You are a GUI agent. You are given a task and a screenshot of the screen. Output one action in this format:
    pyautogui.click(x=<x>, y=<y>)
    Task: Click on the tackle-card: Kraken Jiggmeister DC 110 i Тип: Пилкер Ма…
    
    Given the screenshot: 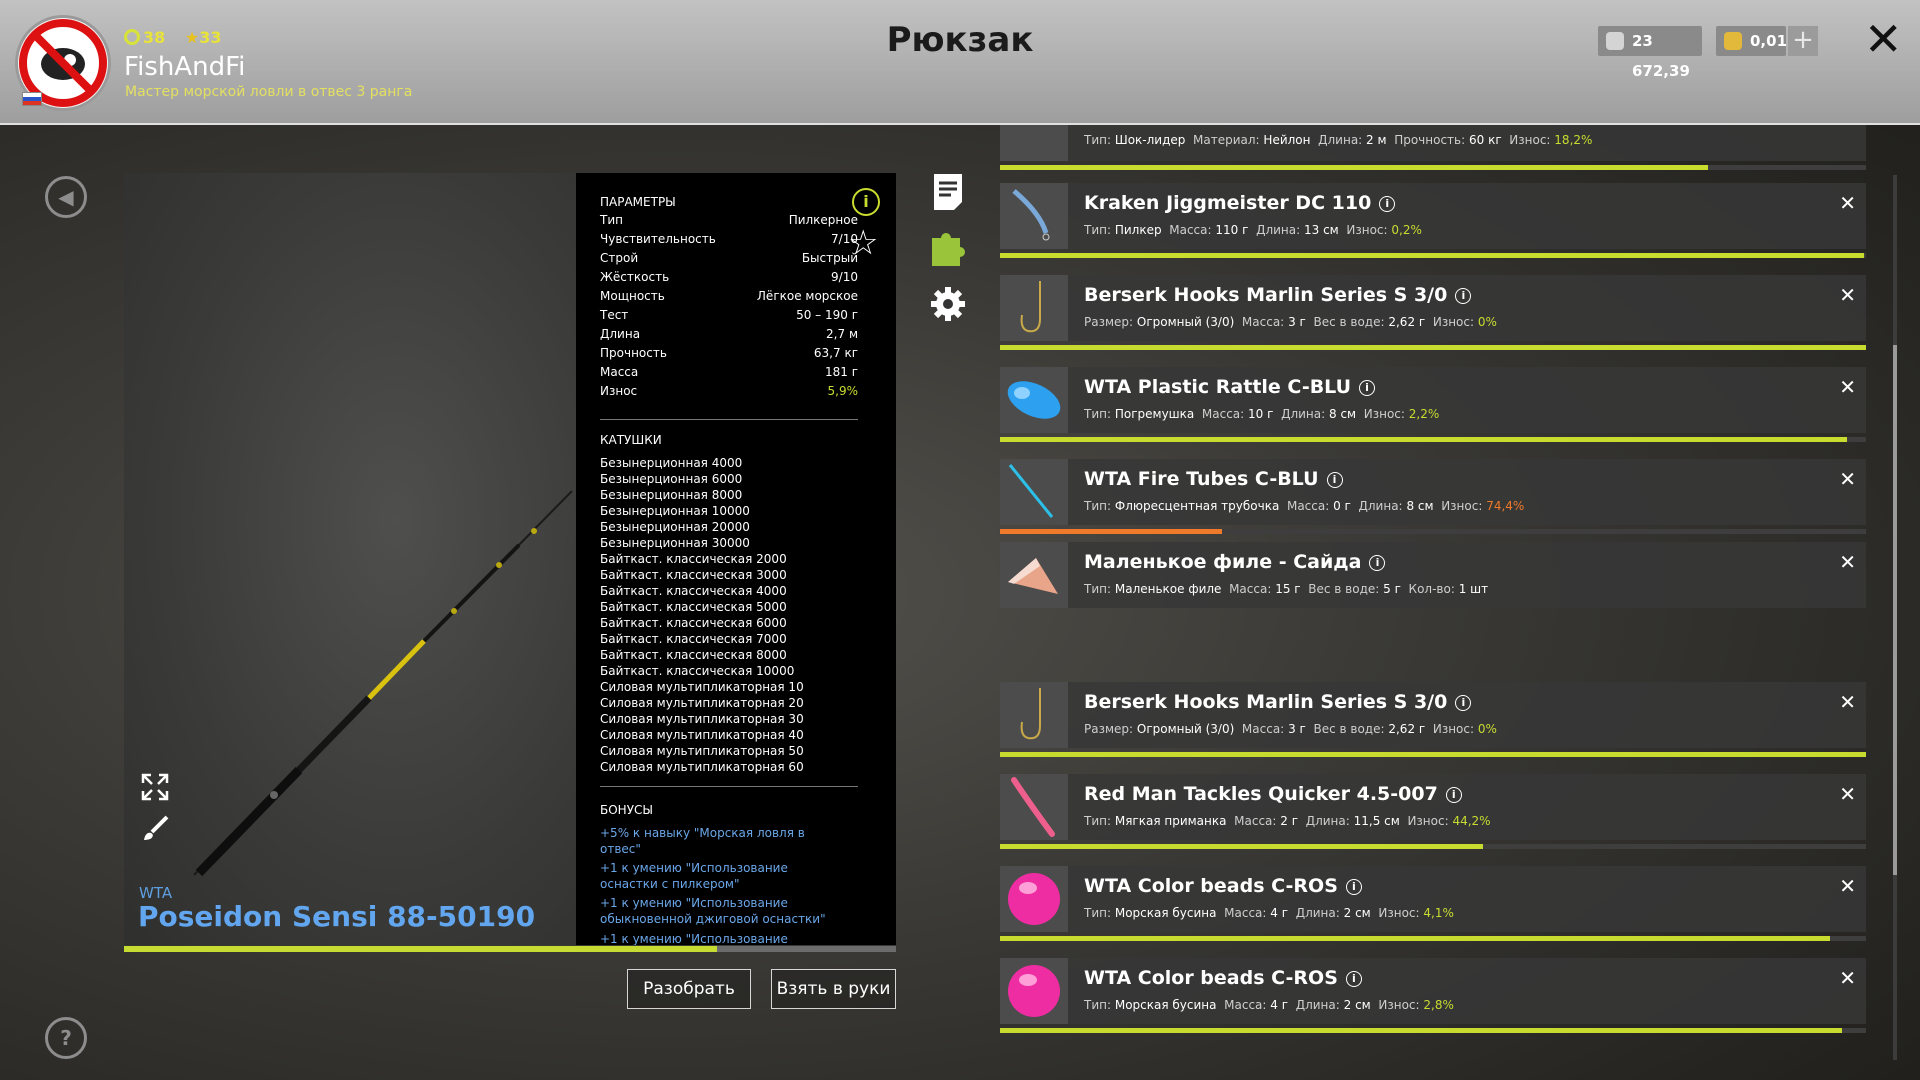 What is the action you would take?
    pyautogui.click(x=1433, y=216)
    